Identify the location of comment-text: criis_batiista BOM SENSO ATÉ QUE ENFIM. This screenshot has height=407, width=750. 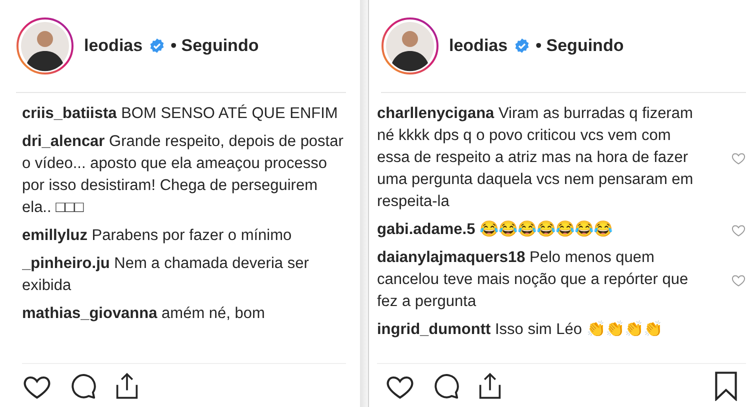
(180, 114).